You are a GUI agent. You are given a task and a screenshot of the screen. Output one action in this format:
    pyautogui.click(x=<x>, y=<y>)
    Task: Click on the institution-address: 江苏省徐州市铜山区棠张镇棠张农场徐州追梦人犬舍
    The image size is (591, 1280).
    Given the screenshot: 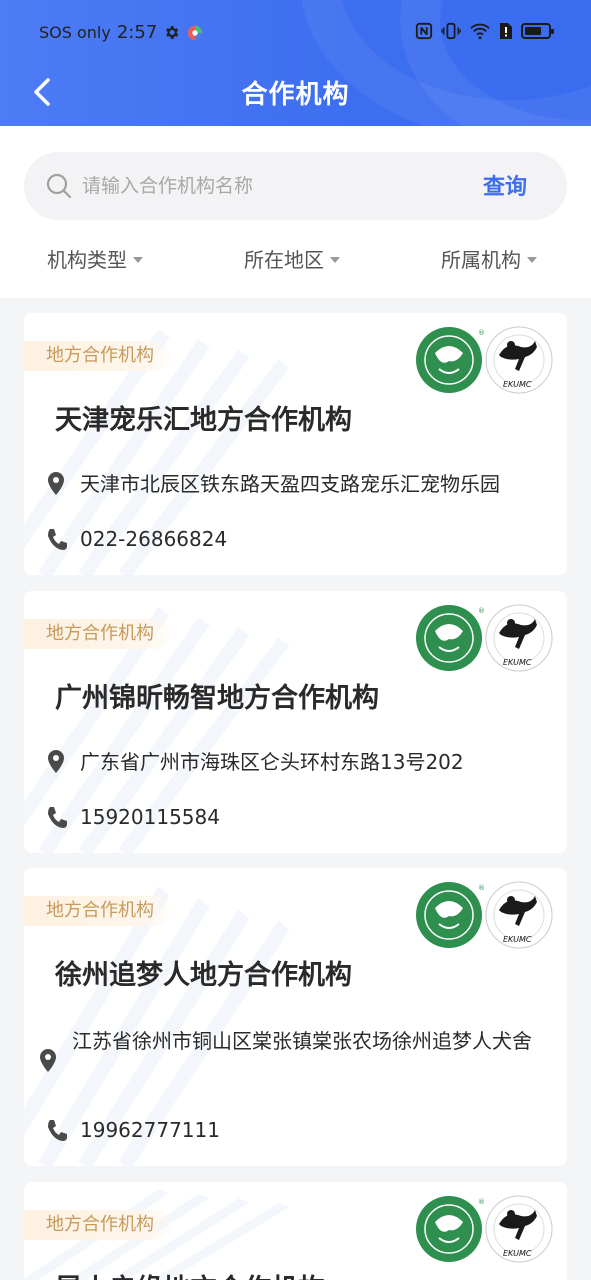 What is the action you would take?
    pyautogui.click(x=302, y=1041)
    